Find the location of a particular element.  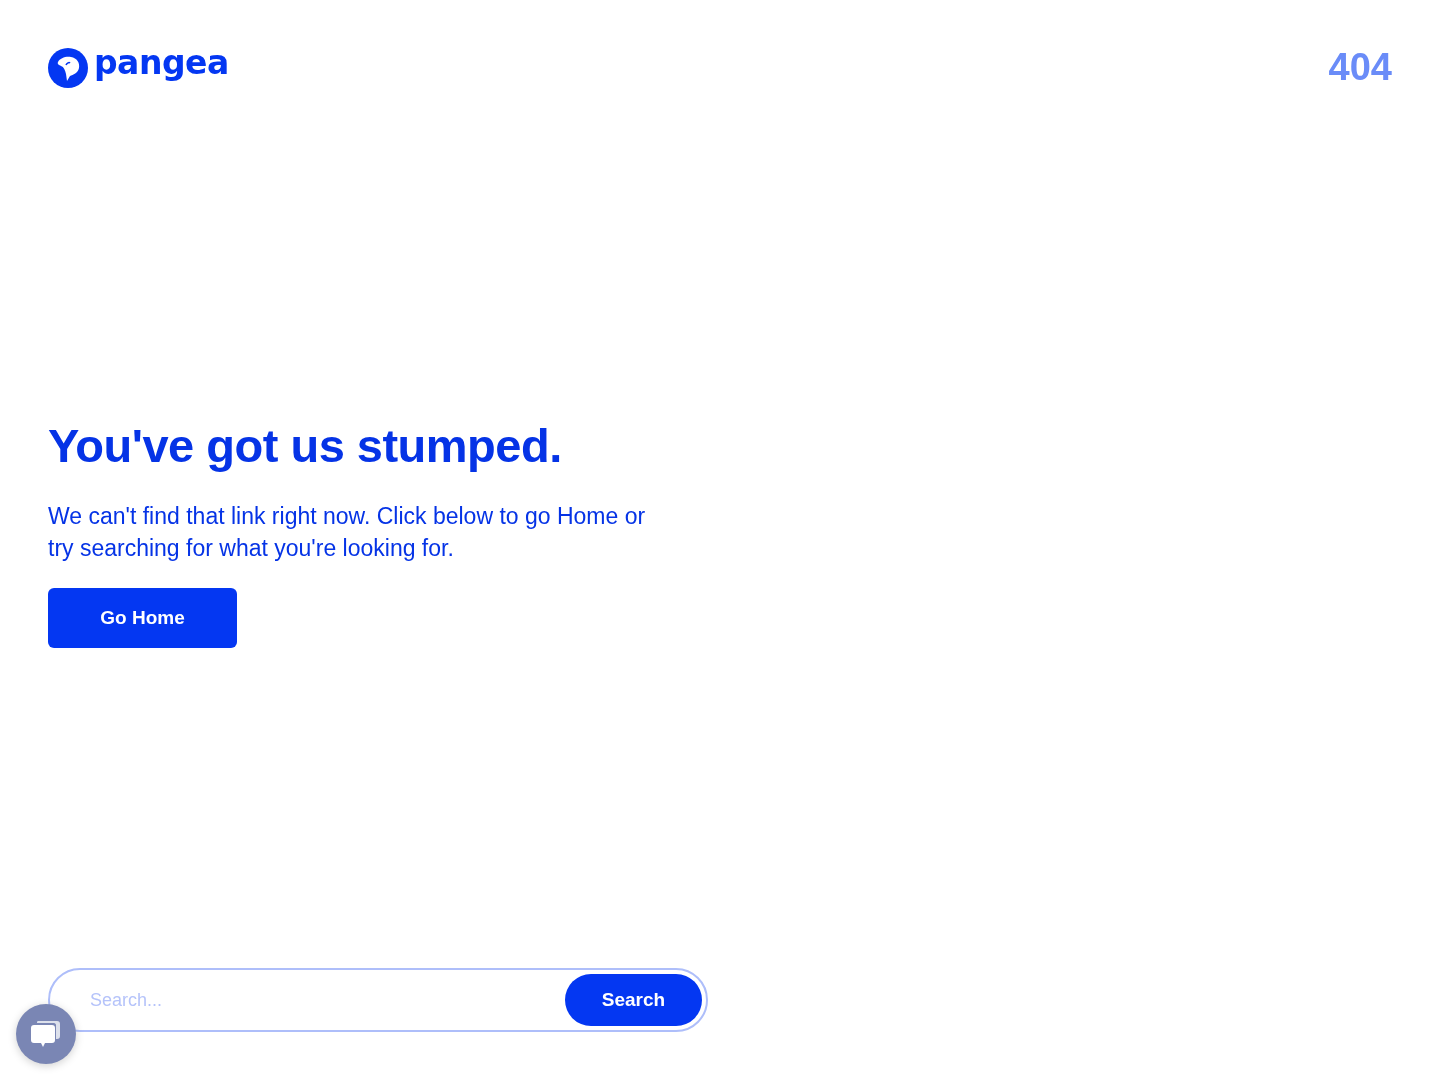

chat-bubbles-icon is located at coordinates (46, 1034).